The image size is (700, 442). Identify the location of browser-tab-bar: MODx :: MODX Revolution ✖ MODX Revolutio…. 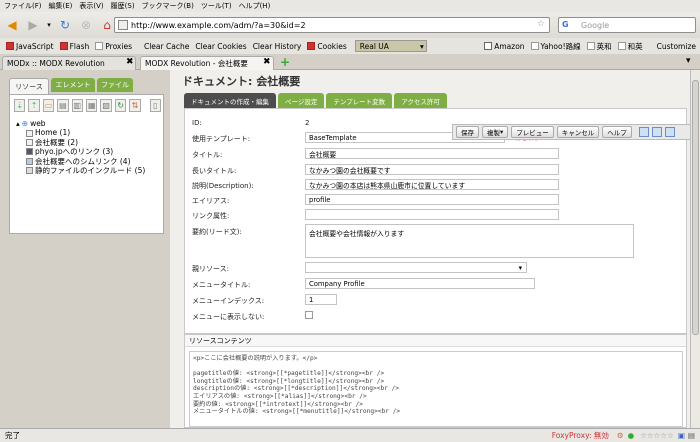
(350, 62).